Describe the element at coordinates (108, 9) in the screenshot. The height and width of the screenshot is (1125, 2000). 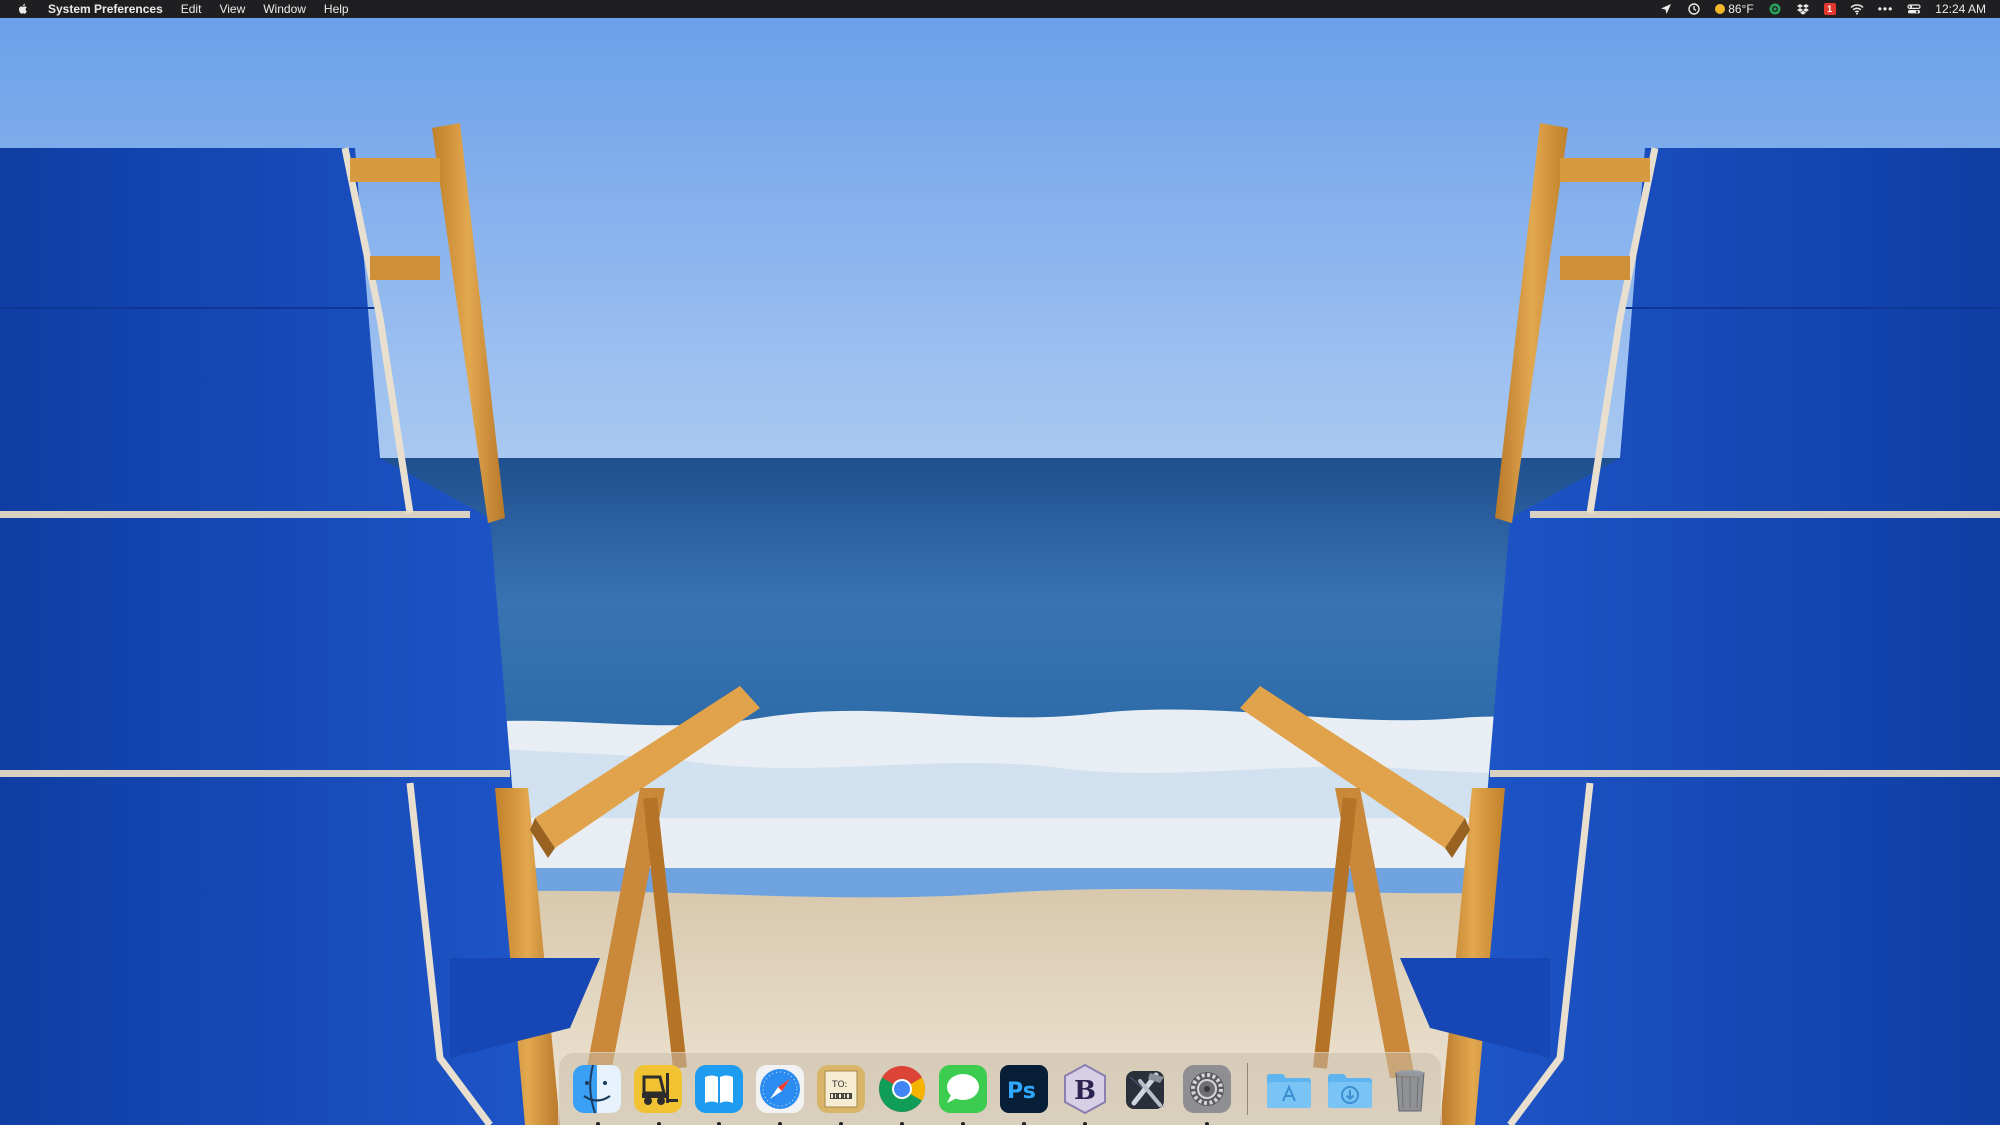
I see `app-menu-system-preferences: System Preferences` at that location.